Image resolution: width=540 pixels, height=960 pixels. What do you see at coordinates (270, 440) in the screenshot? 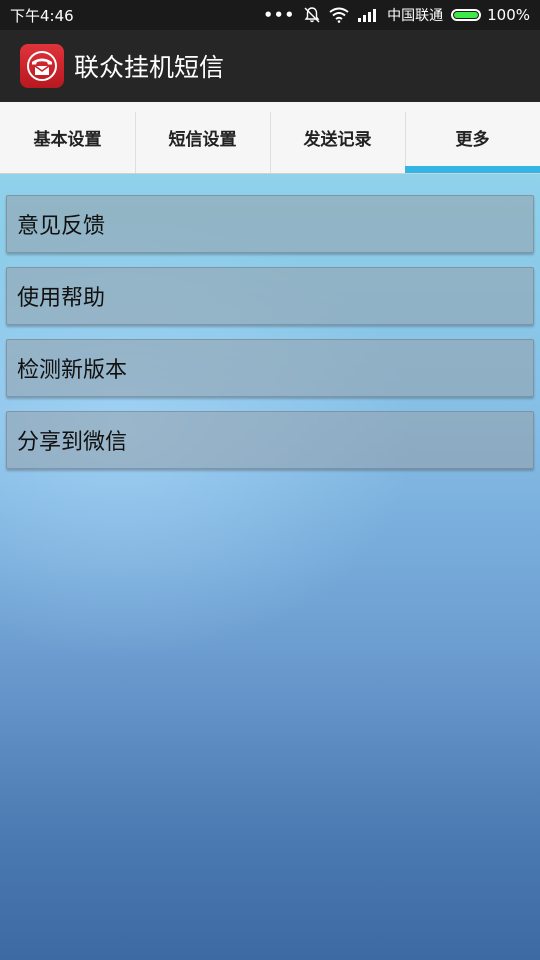
I see `menu-item-share-wechat: 分享到微信` at bounding box center [270, 440].